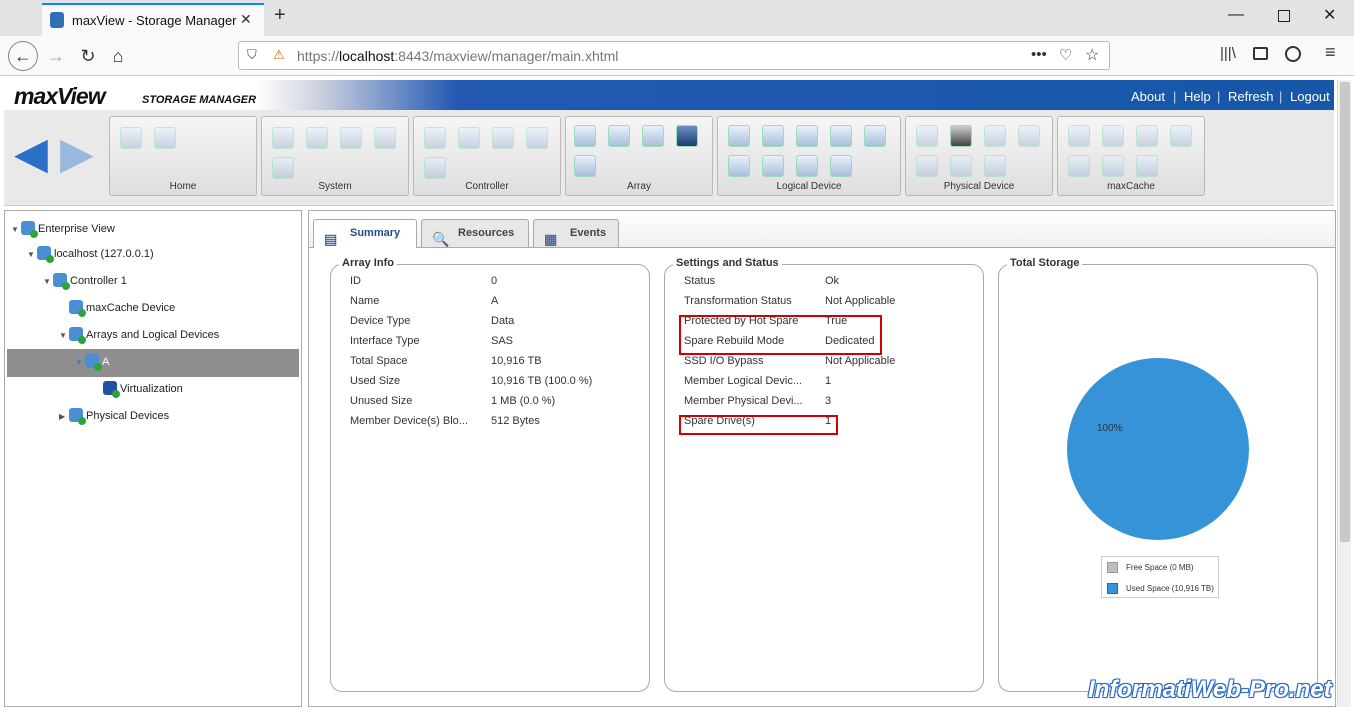 The image size is (1354, 711). What do you see at coordinates (153, 19) in the screenshot?
I see `browser-tab: maxView - Storage Manager ✕` at bounding box center [153, 19].